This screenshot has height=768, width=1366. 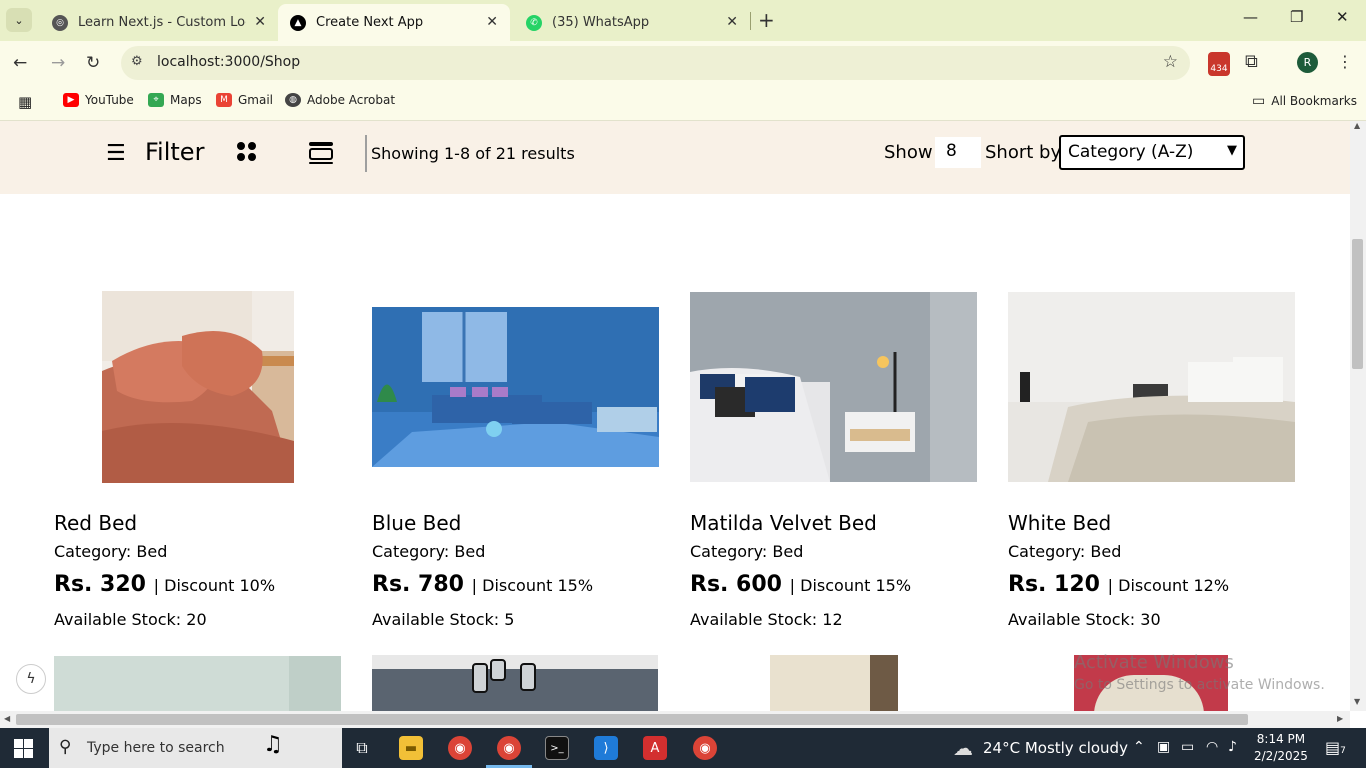 I want to click on extensions-icon: ⧉, so click(x=1251, y=61).